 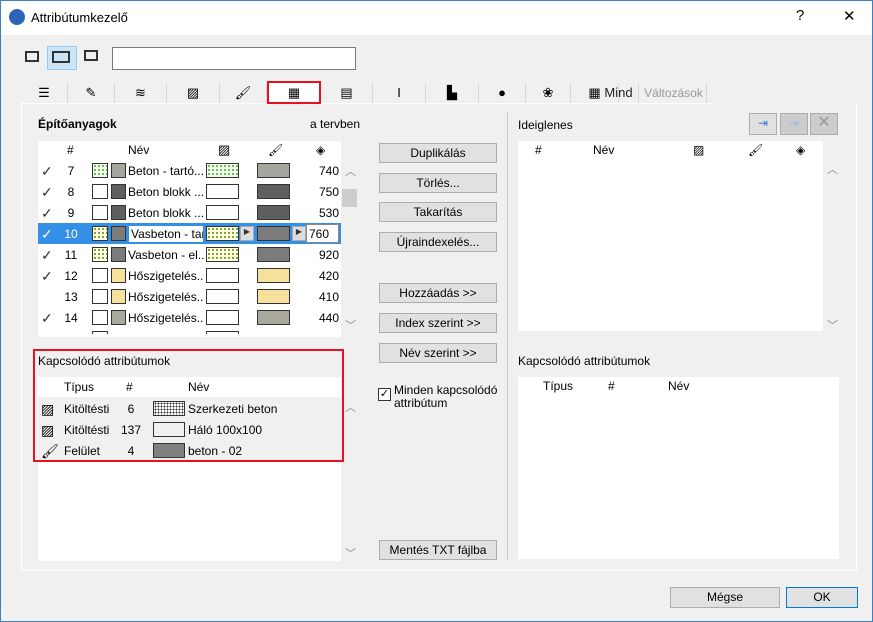 I want to click on header-name: Név, so click(x=604, y=150).